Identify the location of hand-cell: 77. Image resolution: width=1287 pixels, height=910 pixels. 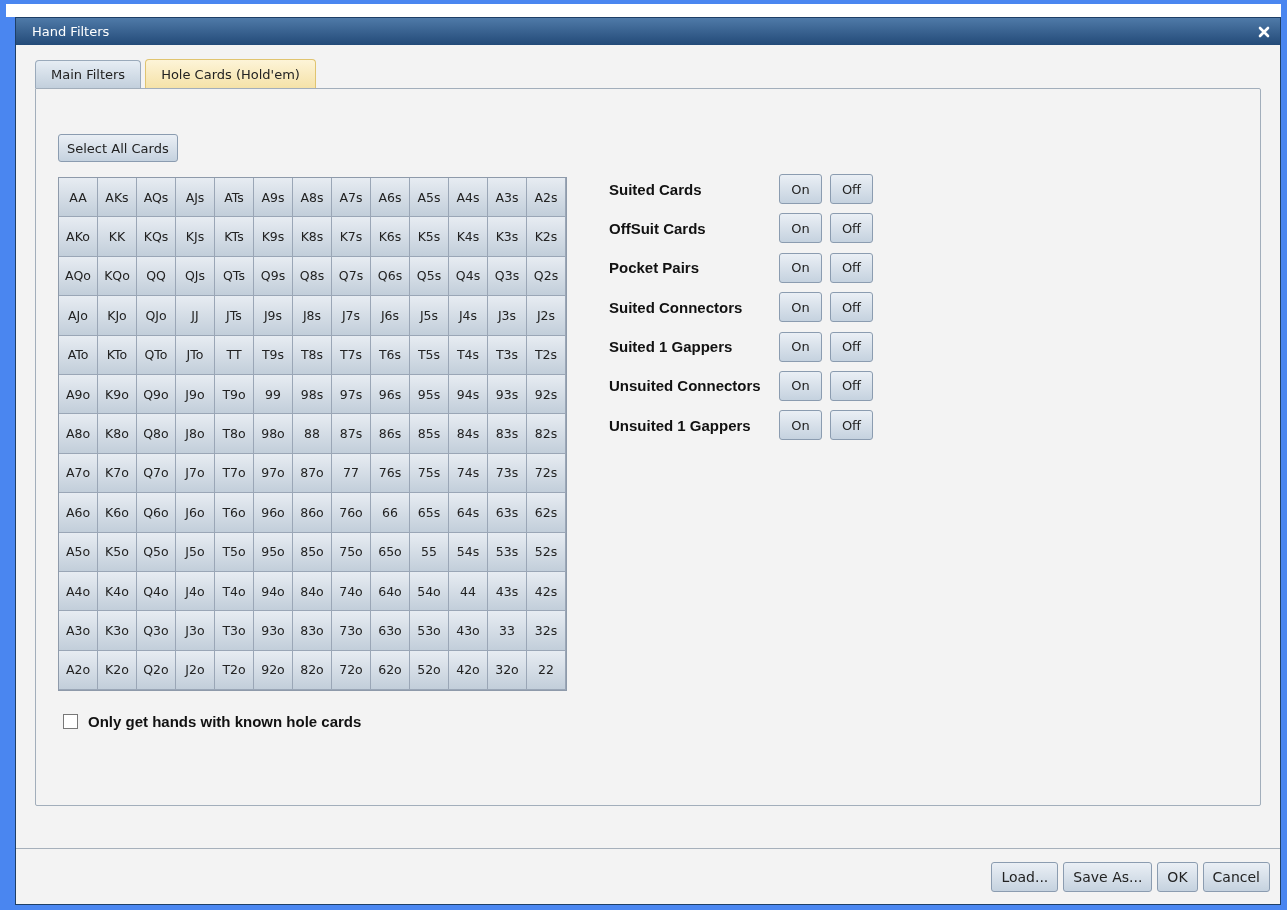
(351, 473).